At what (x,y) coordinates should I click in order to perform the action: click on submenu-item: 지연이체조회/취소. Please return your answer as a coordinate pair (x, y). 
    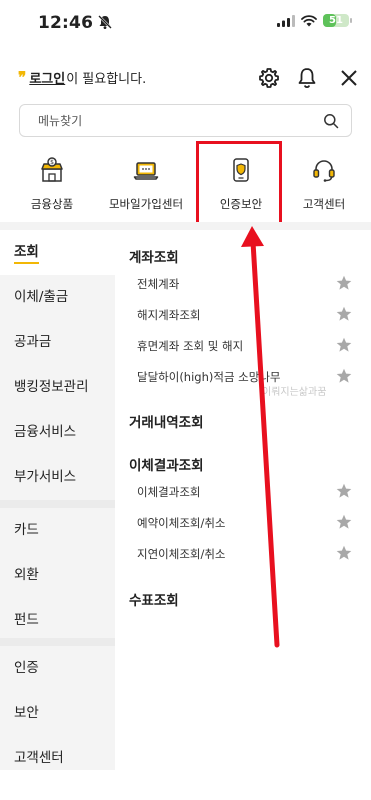
    Looking at the image, I should click on (181, 554).